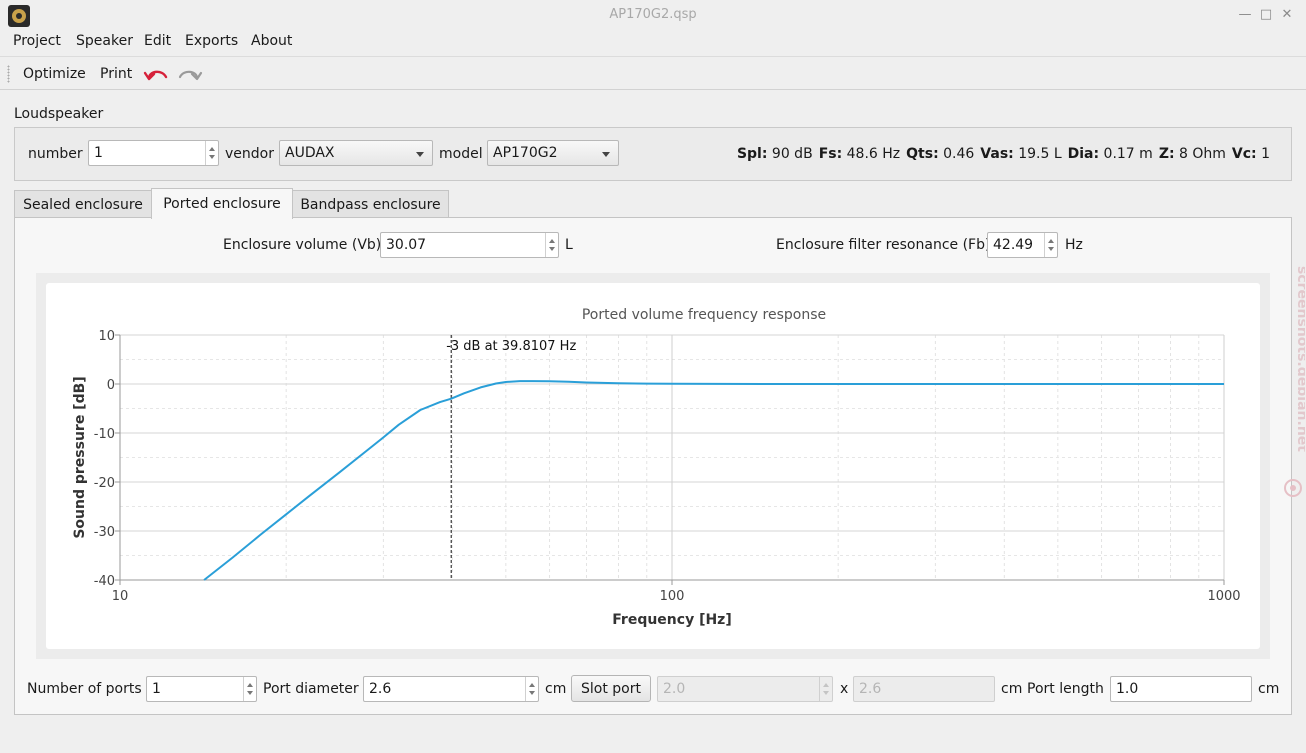 The width and height of the screenshot is (1306, 753). What do you see at coordinates (406, 245) in the screenshot?
I see `enclosure-volume-value: 30.07` at bounding box center [406, 245].